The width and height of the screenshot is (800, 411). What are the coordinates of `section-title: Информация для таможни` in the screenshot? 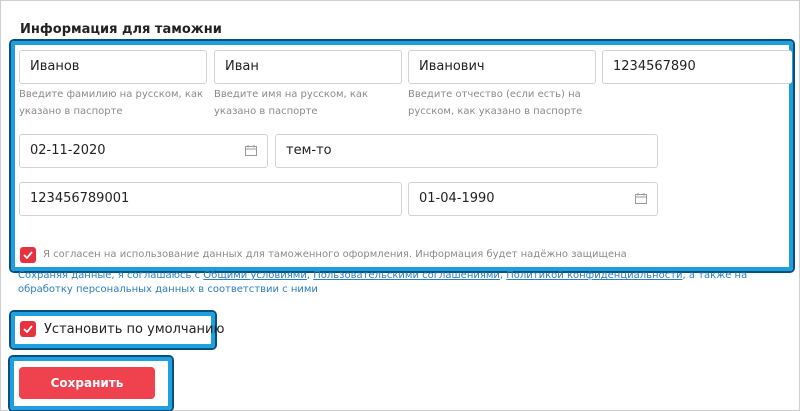 It's located at (121, 29).